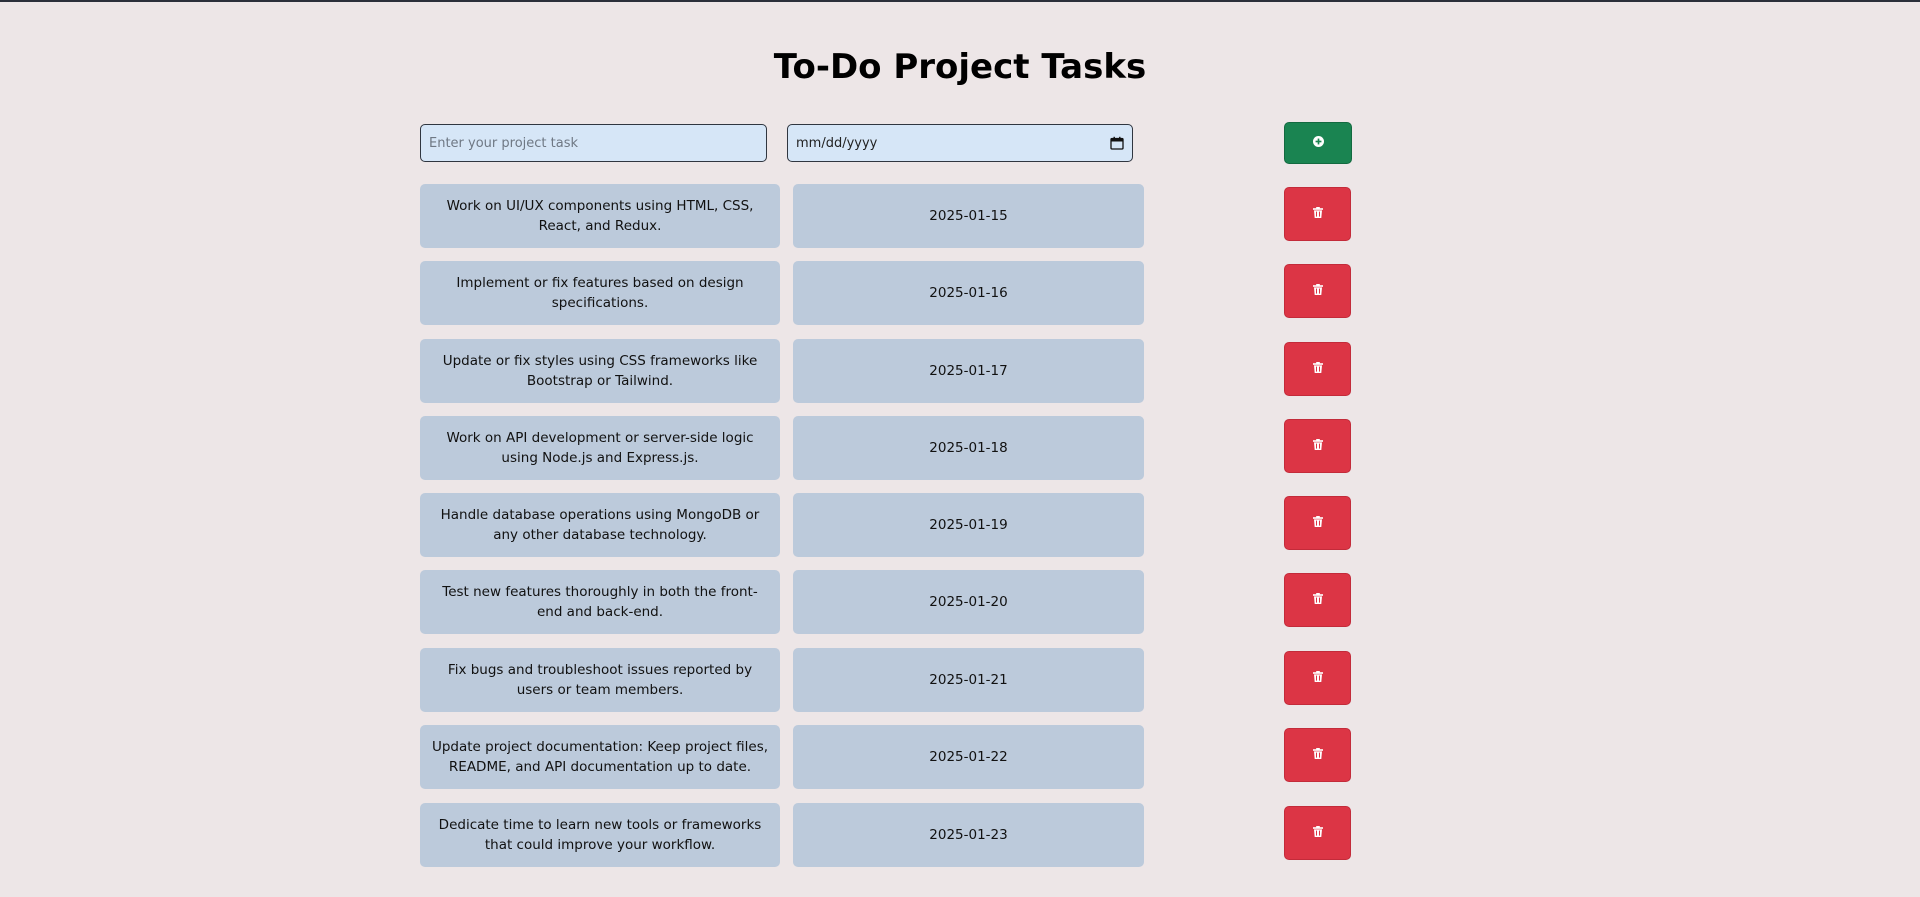  I want to click on task-date: 2025-01-21, so click(968, 680).